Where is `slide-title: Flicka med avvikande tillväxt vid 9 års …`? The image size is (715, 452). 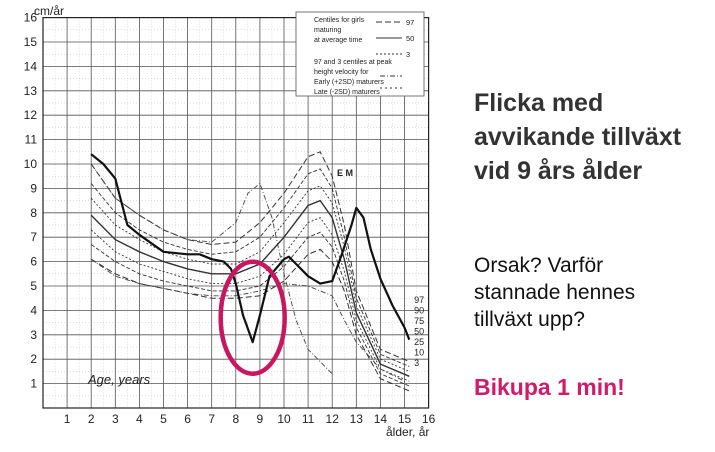
slide-title: Flicka med avvikande tillväxt vid 9 års … is located at coordinates (591, 137).